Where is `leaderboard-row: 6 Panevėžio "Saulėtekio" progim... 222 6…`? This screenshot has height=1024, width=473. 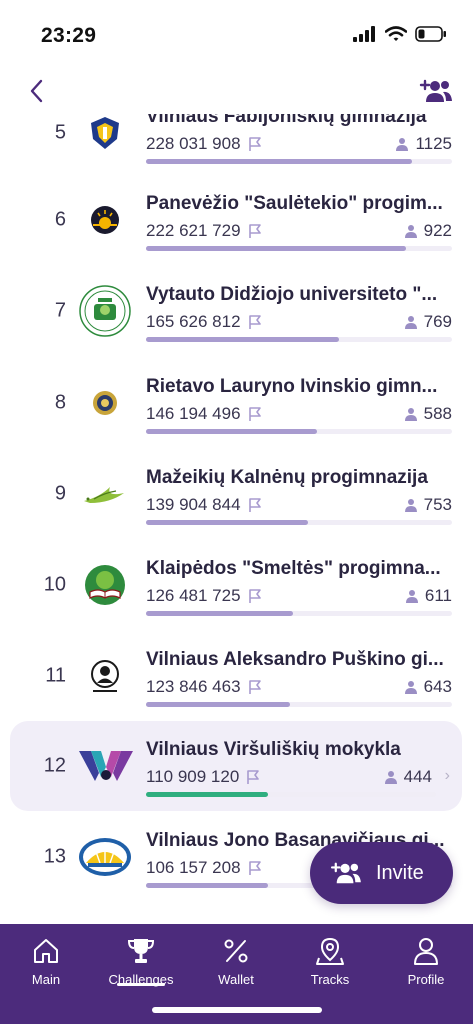 leaderboard-row: 6 Panevėžio "Saulėtekio" progim... 222 6… is located at coordinates (236, 220).